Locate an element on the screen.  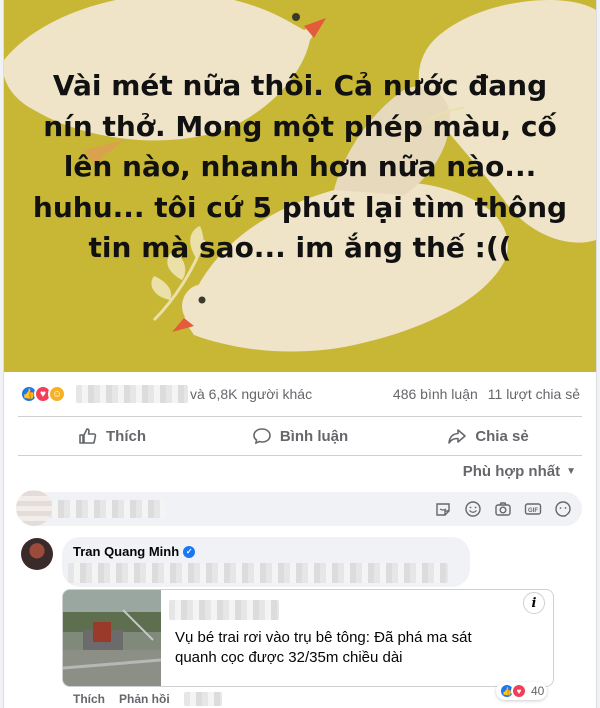
blurred-names is located at coordinates (132, 394).